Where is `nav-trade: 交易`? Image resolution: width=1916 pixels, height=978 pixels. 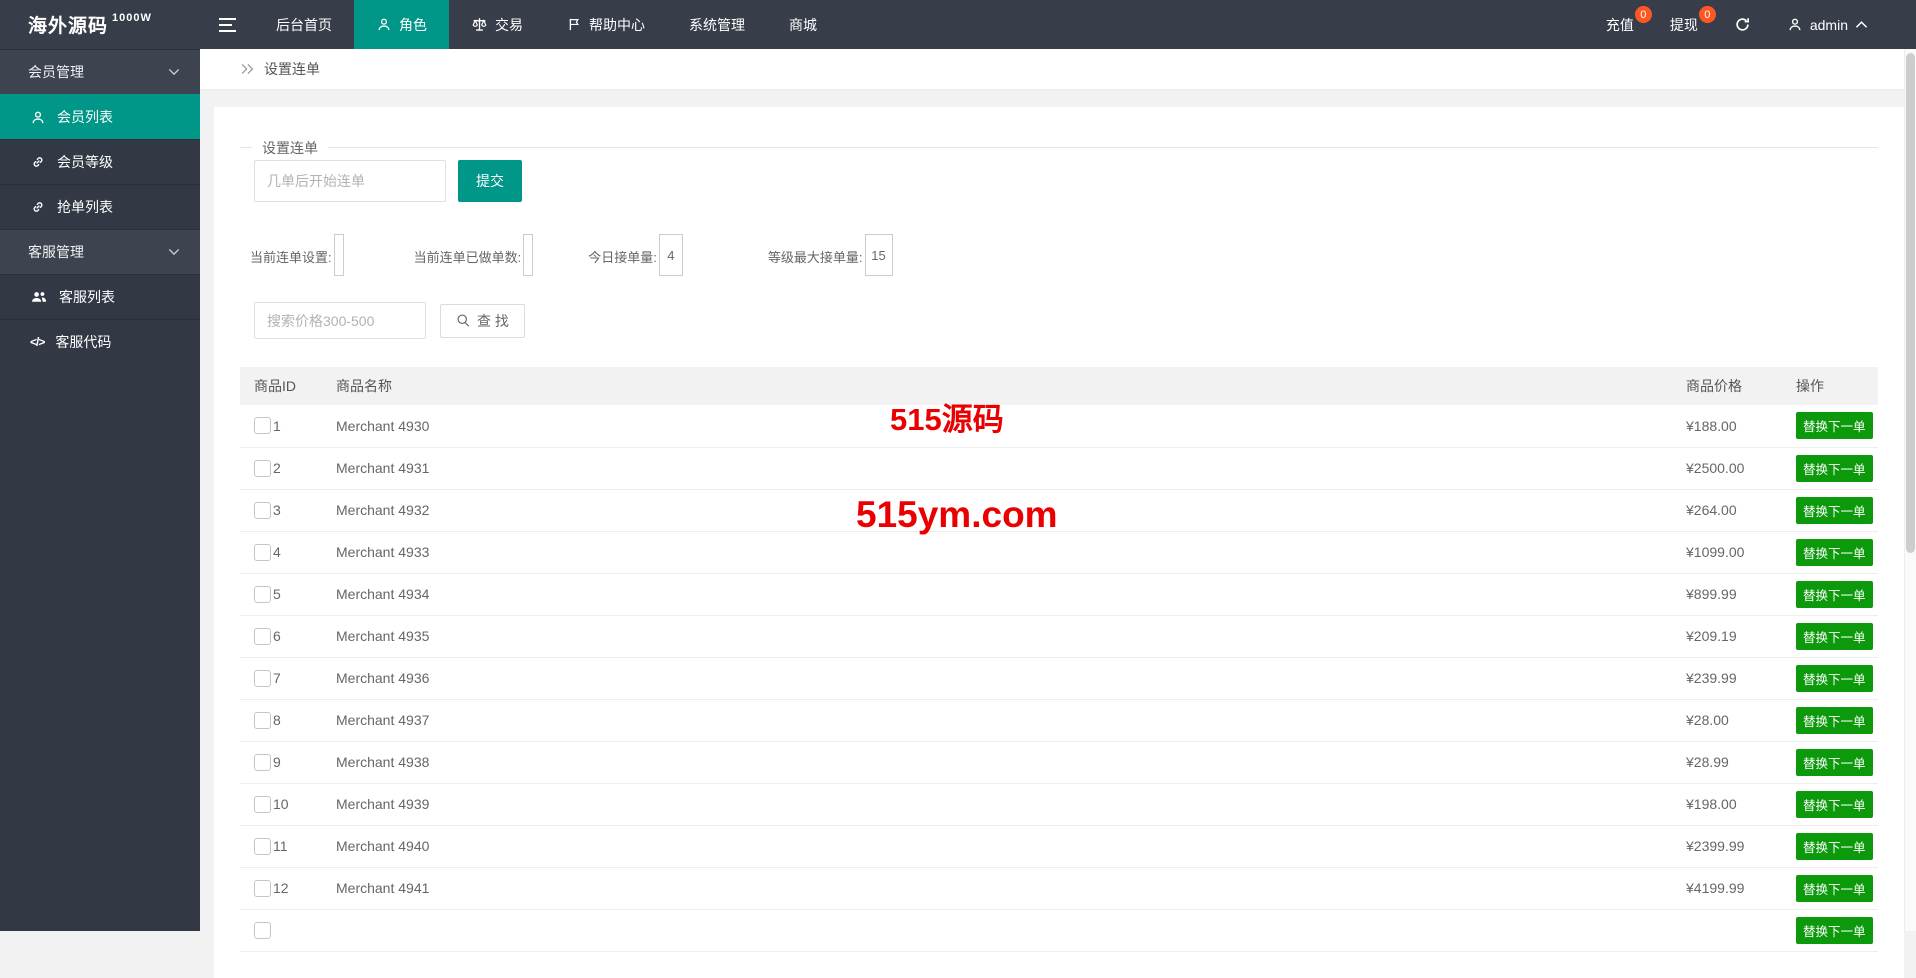
nav-trade: 交易 is located at coordinates (497, 24).